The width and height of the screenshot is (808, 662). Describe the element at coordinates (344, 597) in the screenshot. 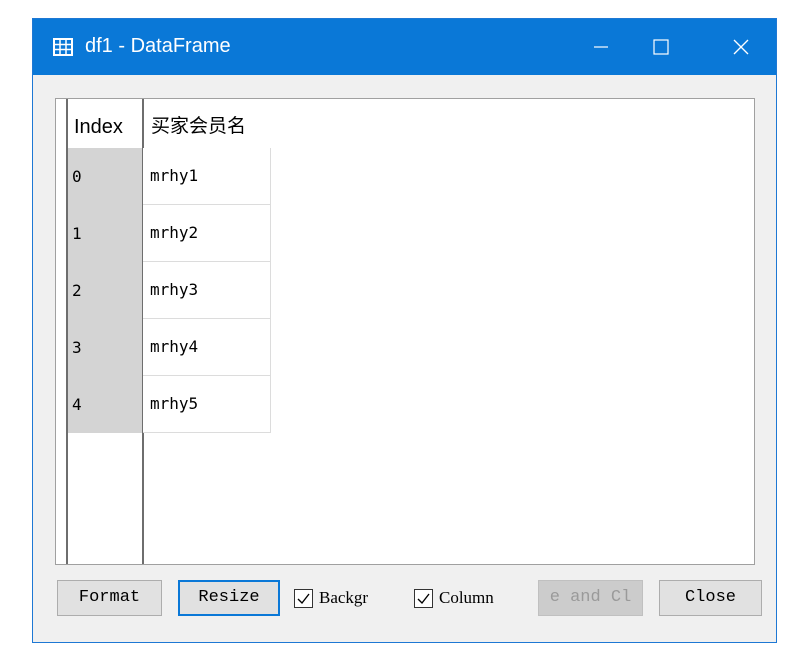

I see `background-checkbox-label: Backgr` at that location.